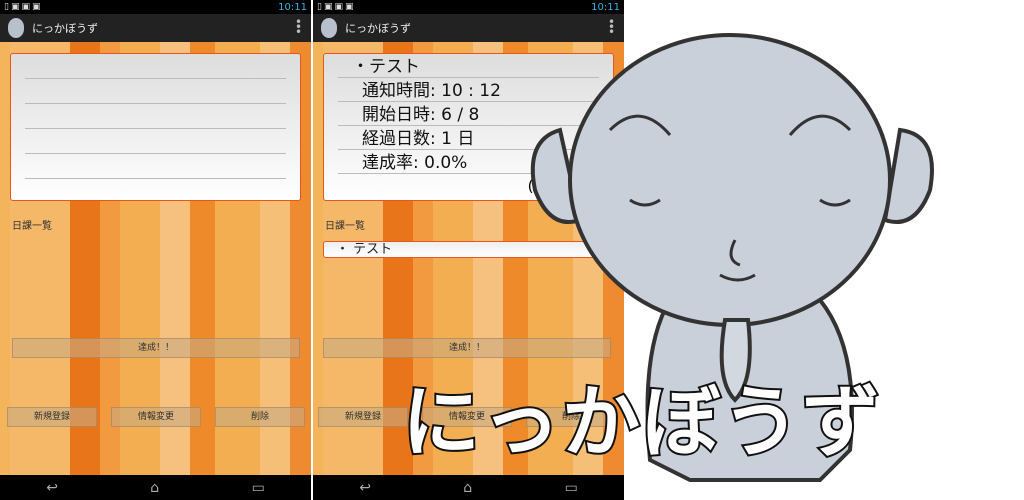 The width and height of the screenshot is (1024, 500). What do you see at coordinates (156, 348) in the screenshot?
I see `achieve-button: 達成！！` at bounding box center [156, 348].